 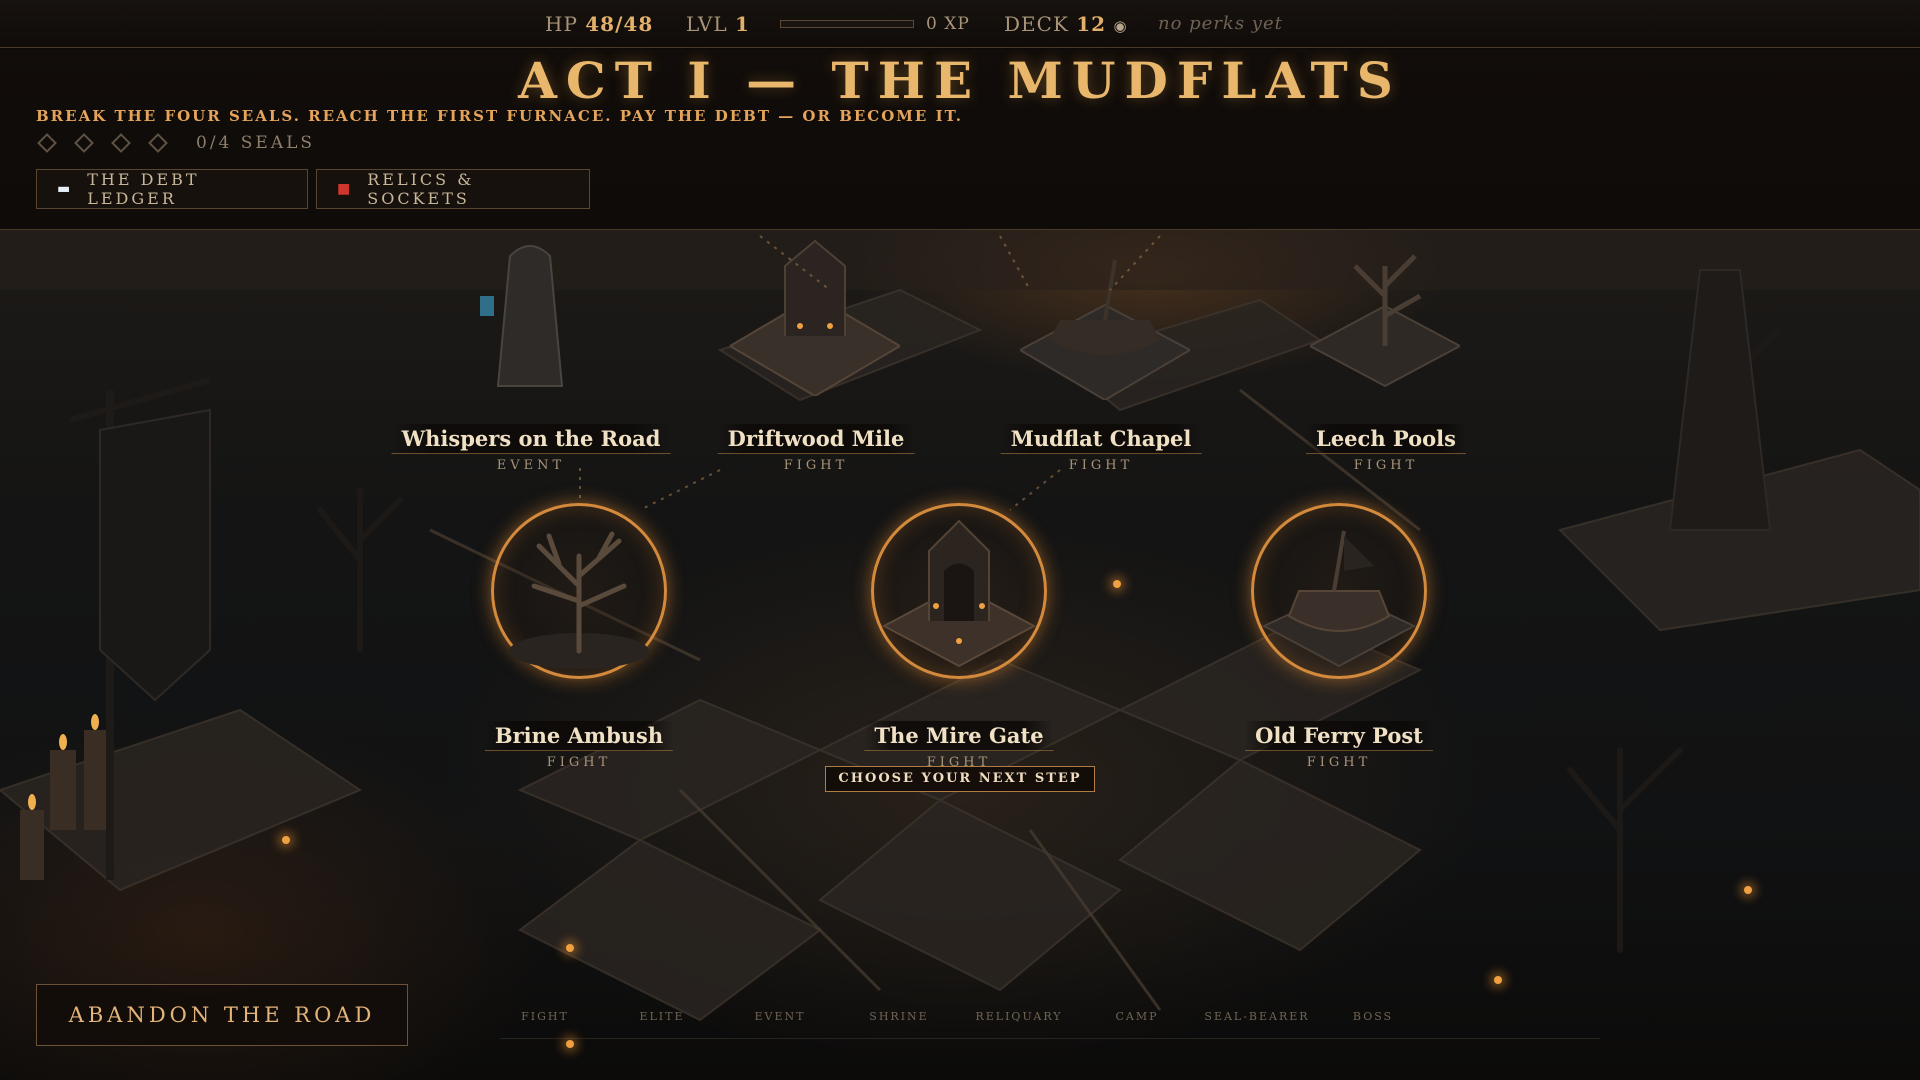 I want to click on abandon-the-road-button: ABANDON THE ROAD, so click(x=222, y=1015).